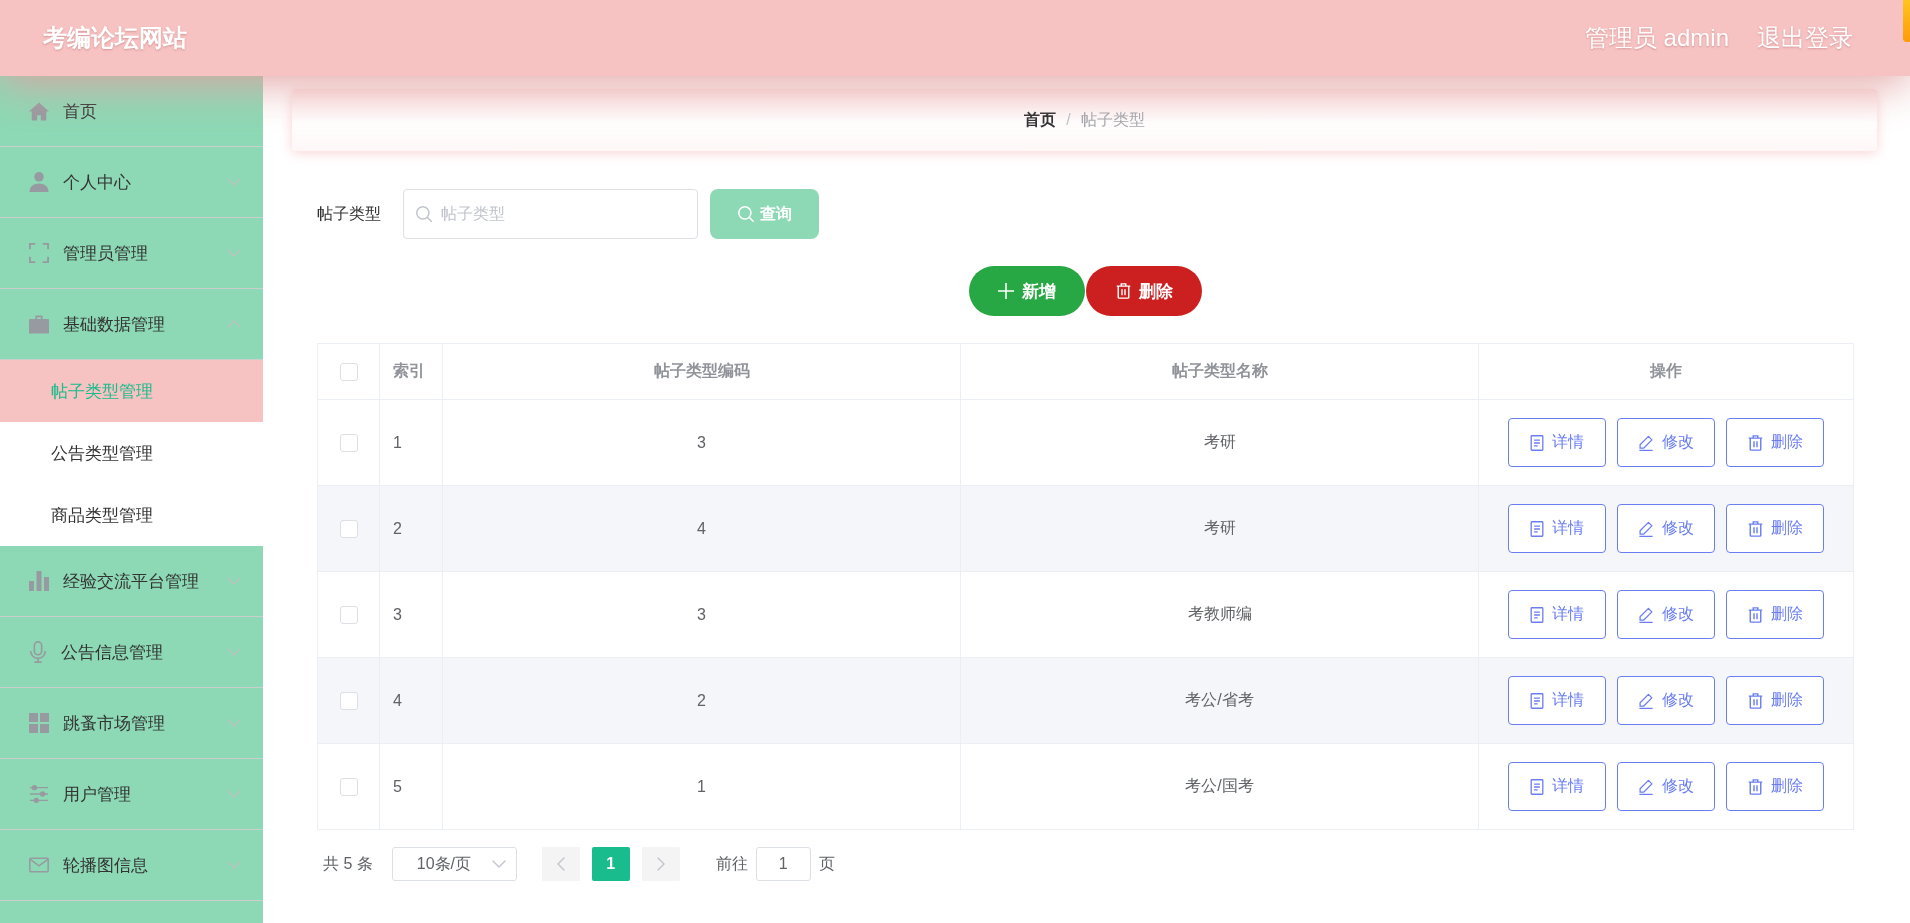 The image size is (1910, 923). I want to click on page-size-select: 10条/页, so click(454, 864).